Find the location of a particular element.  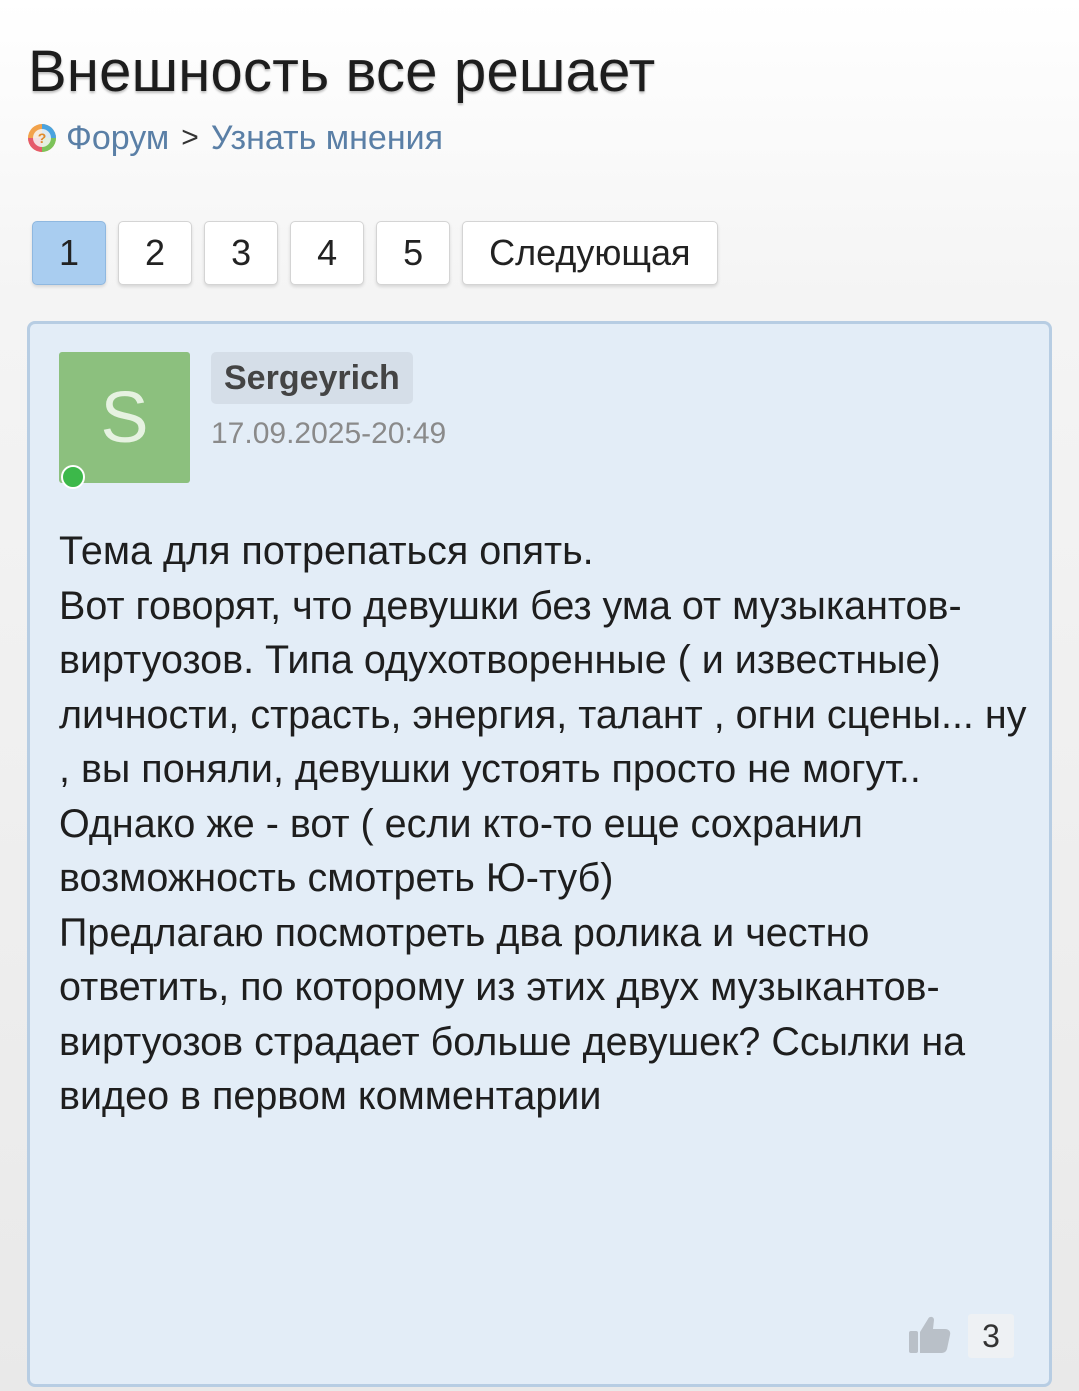

pagination: 1 2 3 4 5 Следующая is located at coordinates (375, 253).